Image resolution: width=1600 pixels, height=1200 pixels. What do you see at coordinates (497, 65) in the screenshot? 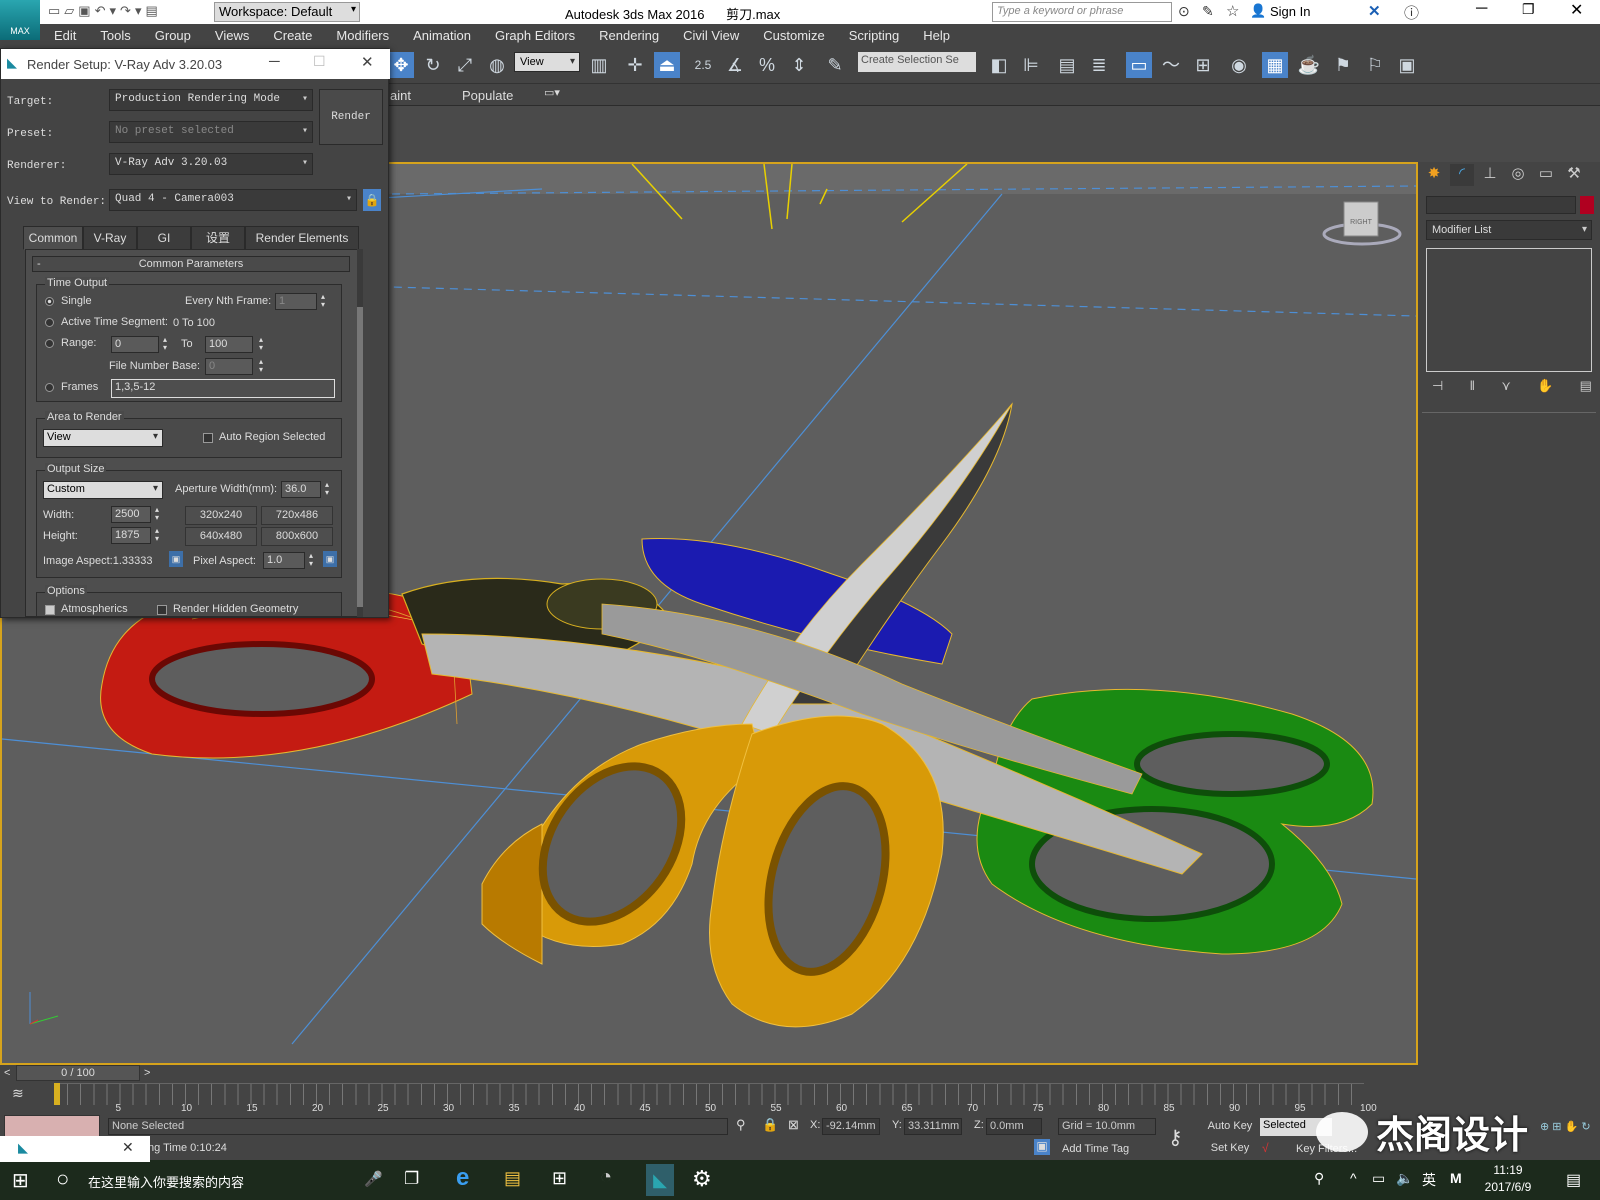
I see `placement-icon: ◍` at bounding box center [497, 65].